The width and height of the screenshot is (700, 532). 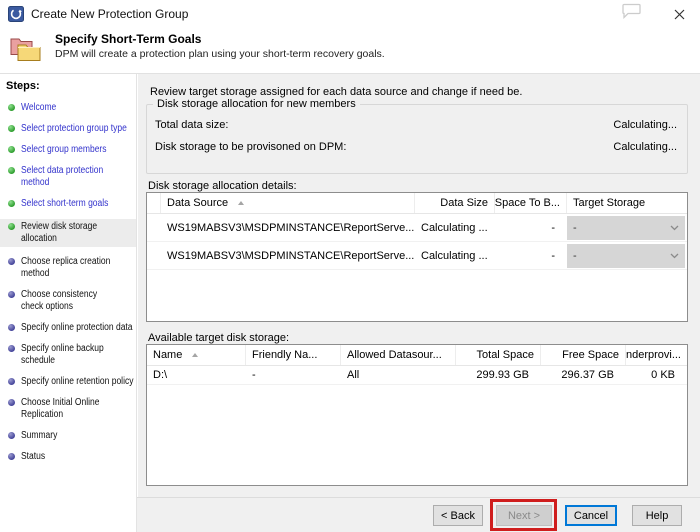 I want to click on footer-bar: < Back Next > Cancel Help, so click(x=418, y=514).